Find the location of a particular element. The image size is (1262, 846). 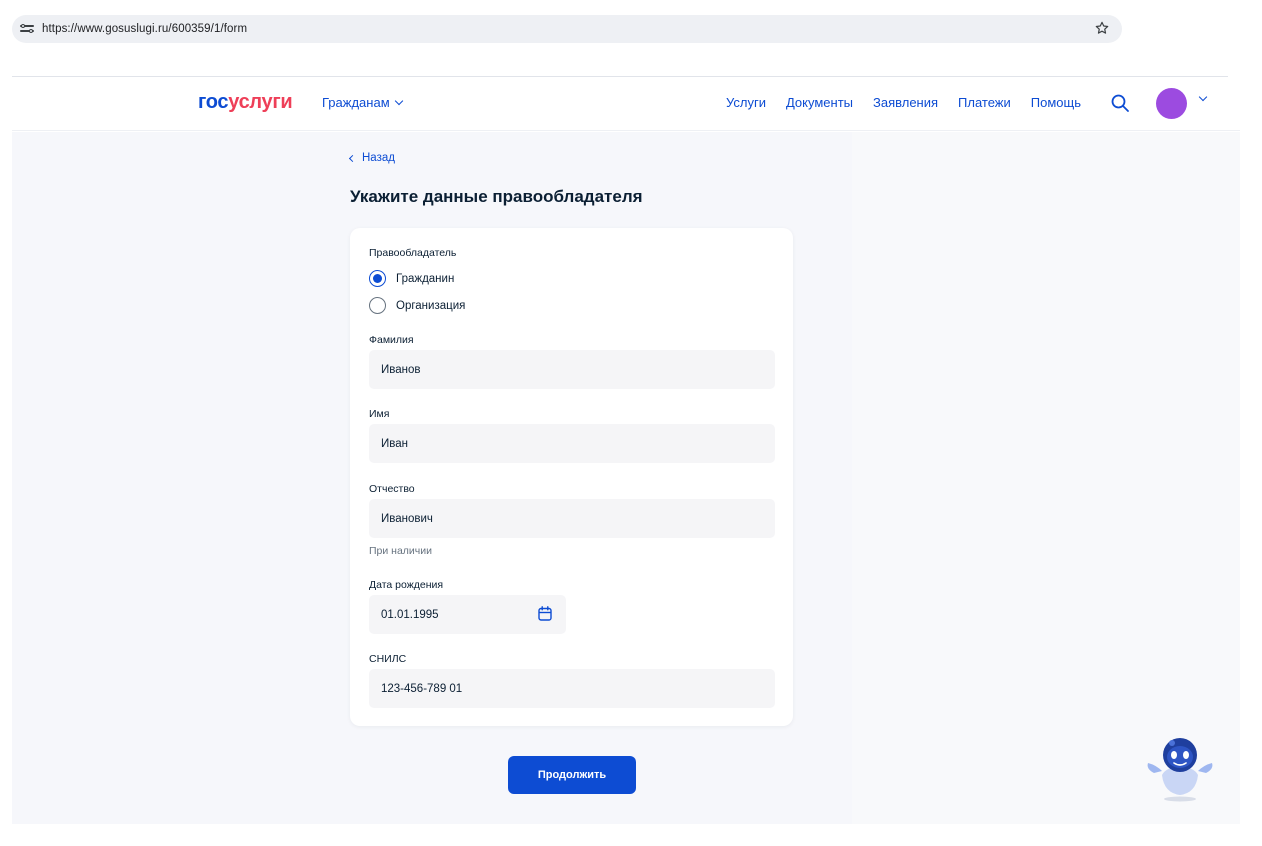

name-label: Имя is located at coordinates (379, 414).